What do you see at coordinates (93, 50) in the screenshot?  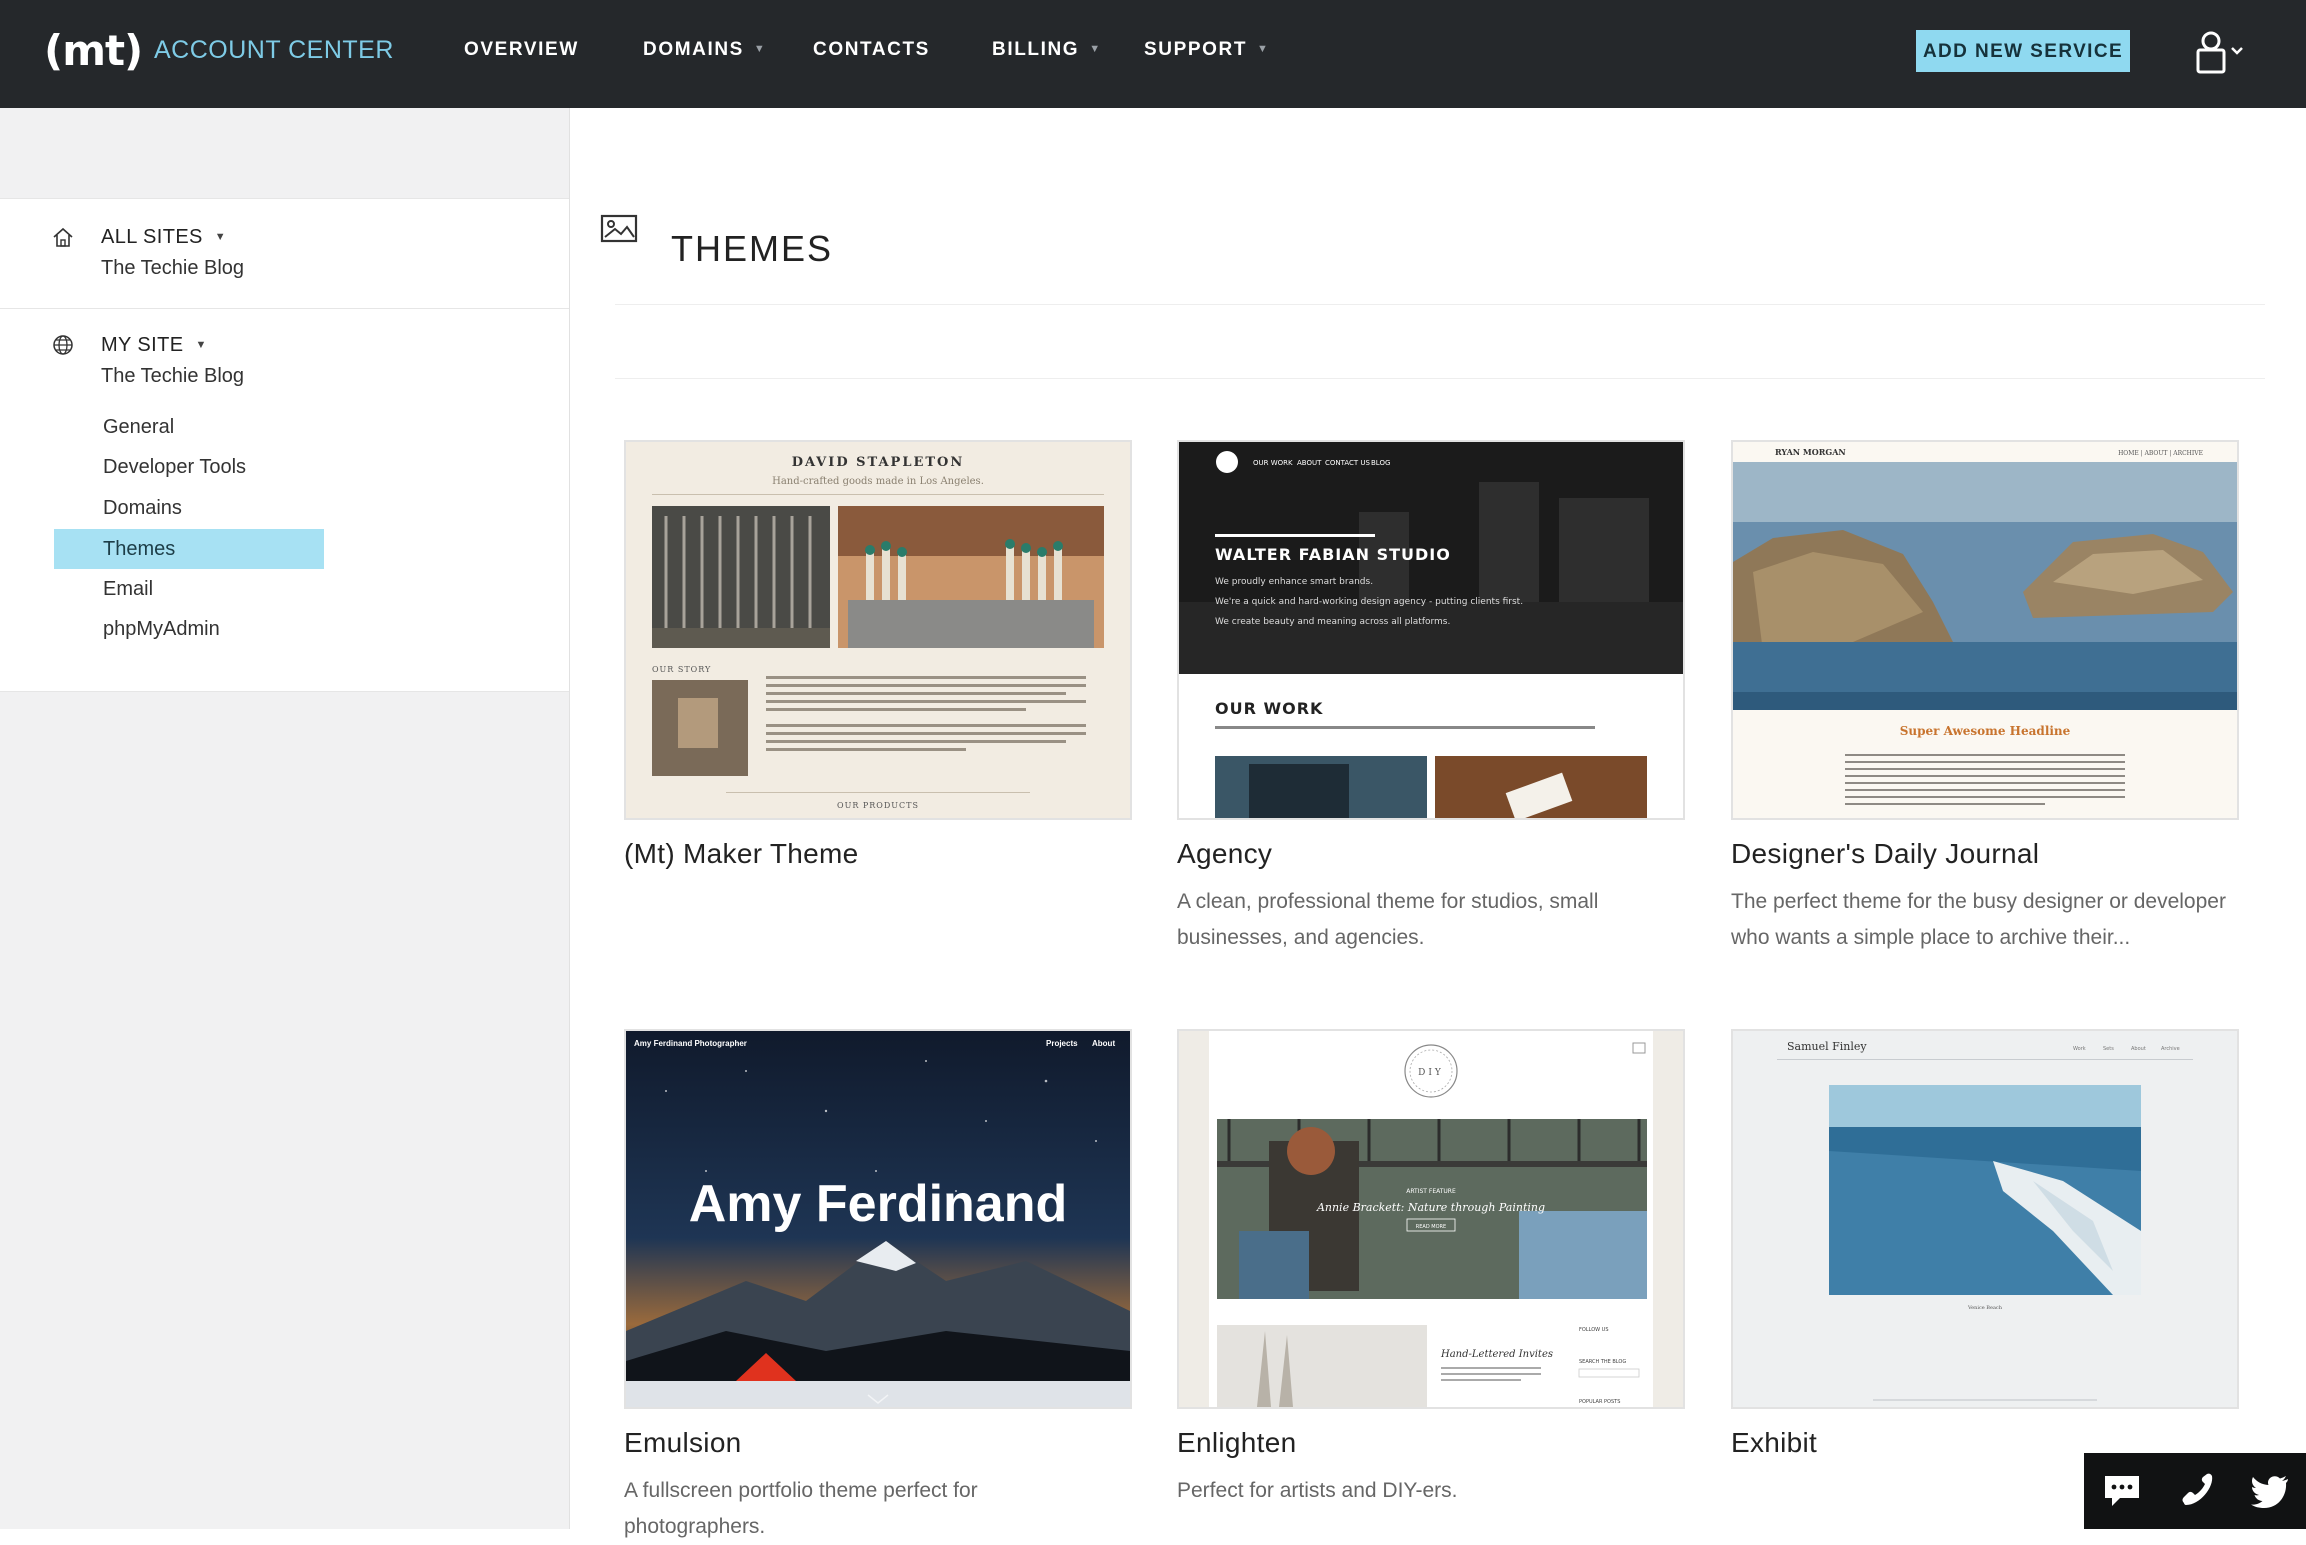 I see `mt-logo: (mt)` at bounding box center [93, 50].